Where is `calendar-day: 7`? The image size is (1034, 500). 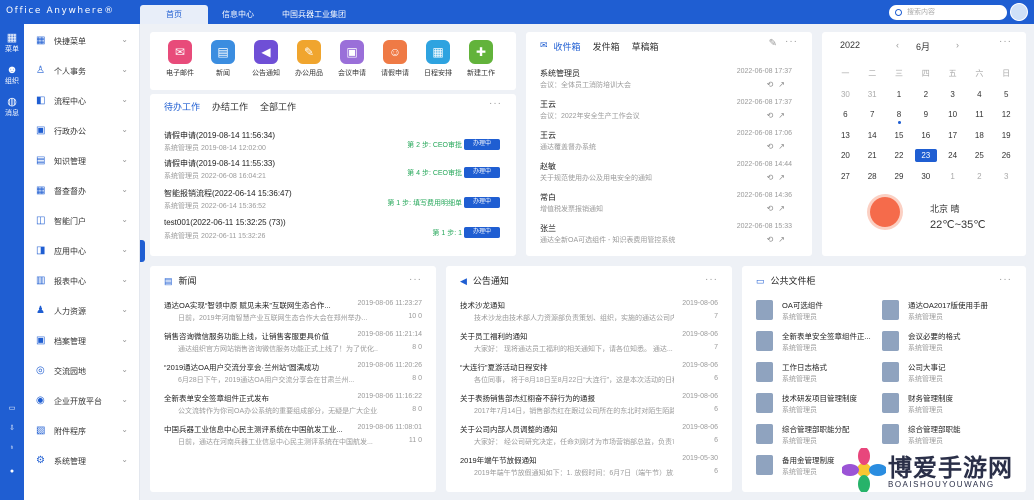
calendar-day: 7 is located at coordinates (872, 117).